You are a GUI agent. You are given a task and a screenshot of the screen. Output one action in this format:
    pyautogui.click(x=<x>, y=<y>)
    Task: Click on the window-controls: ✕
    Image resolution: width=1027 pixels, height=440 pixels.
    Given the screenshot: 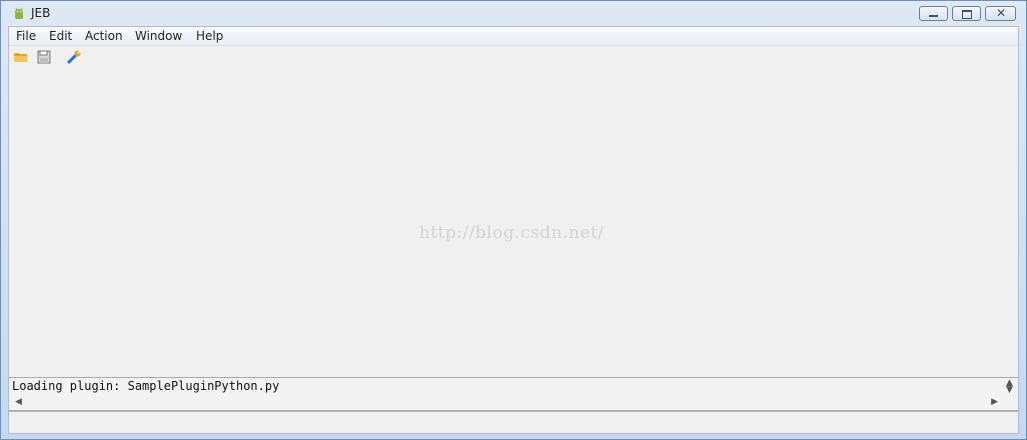 What is the action you would take?
    pyautogui.click(x=967, y=13)
    